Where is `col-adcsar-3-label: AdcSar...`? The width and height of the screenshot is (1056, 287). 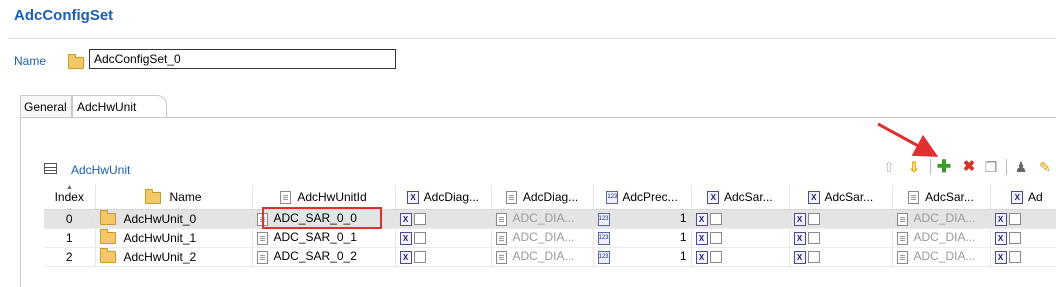
col-adcsar-3-label: AdcSar... is located at coordinates (949, 196).